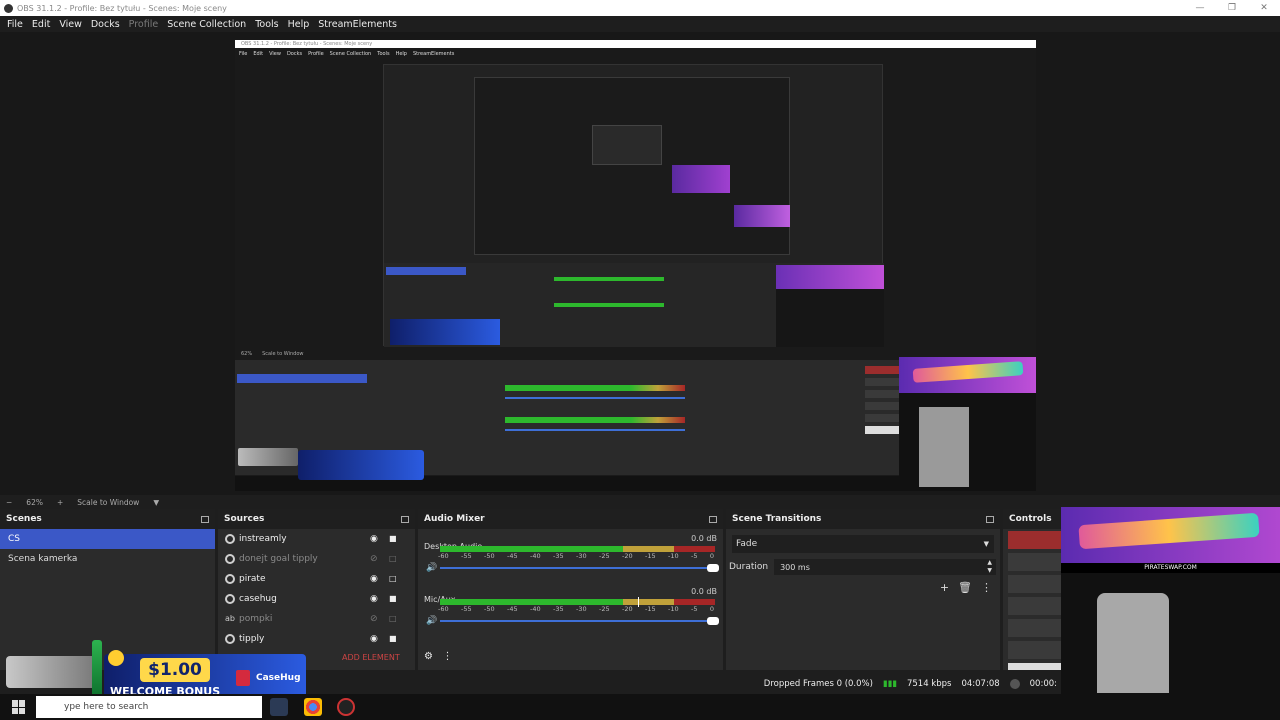  I want to click on nested-controls, so click(882, 411).